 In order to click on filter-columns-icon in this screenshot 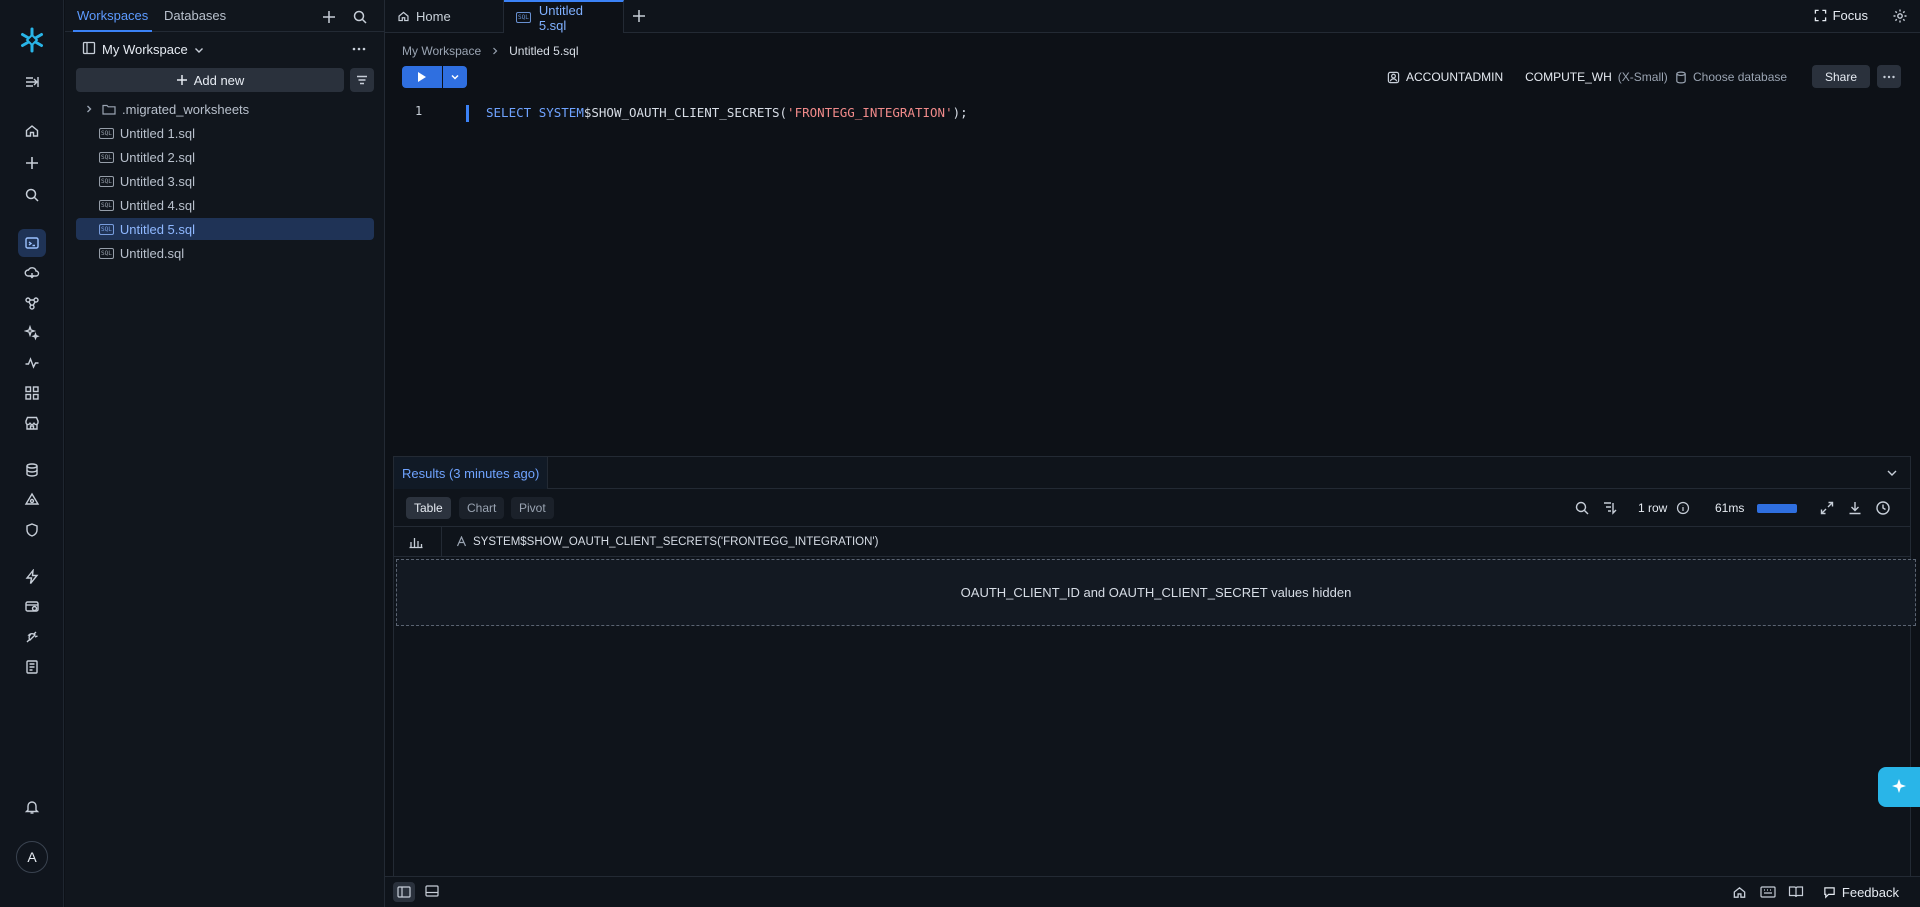, I will do `click(1610, 508)`.